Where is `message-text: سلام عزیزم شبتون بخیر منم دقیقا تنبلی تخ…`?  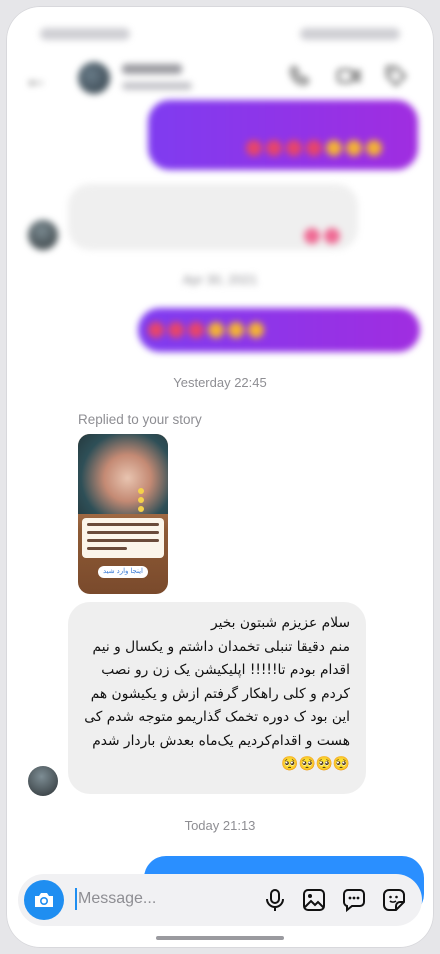
message-text: سلام عزیزم شبتون بخیر منم دقیقا تنبلی تخ… is located at coordinates (217, 693).